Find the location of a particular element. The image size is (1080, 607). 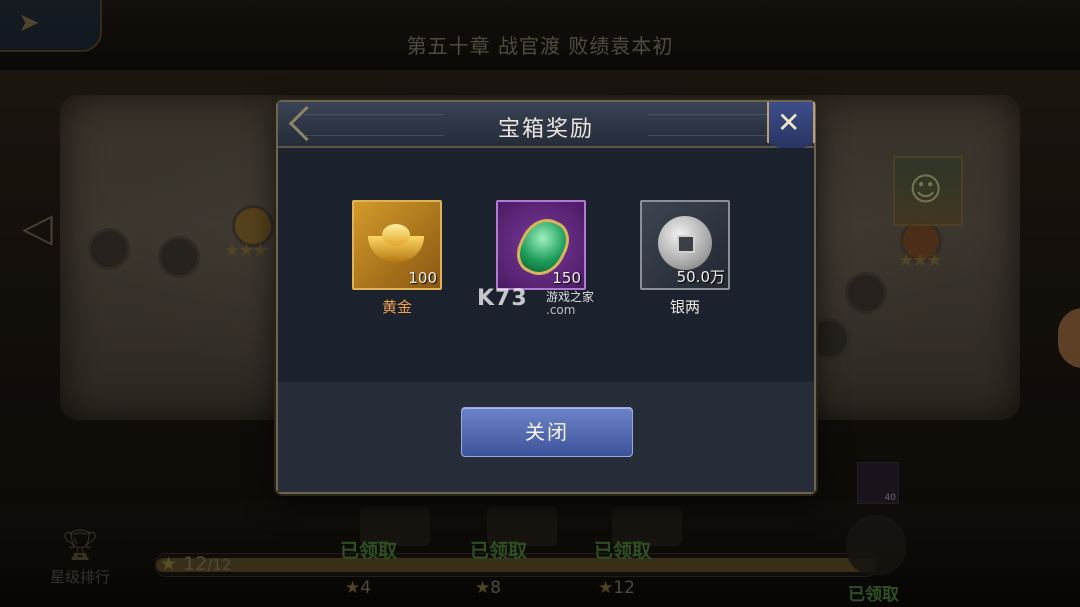

reward-frame: 100 is located at coordinates (397, 245).